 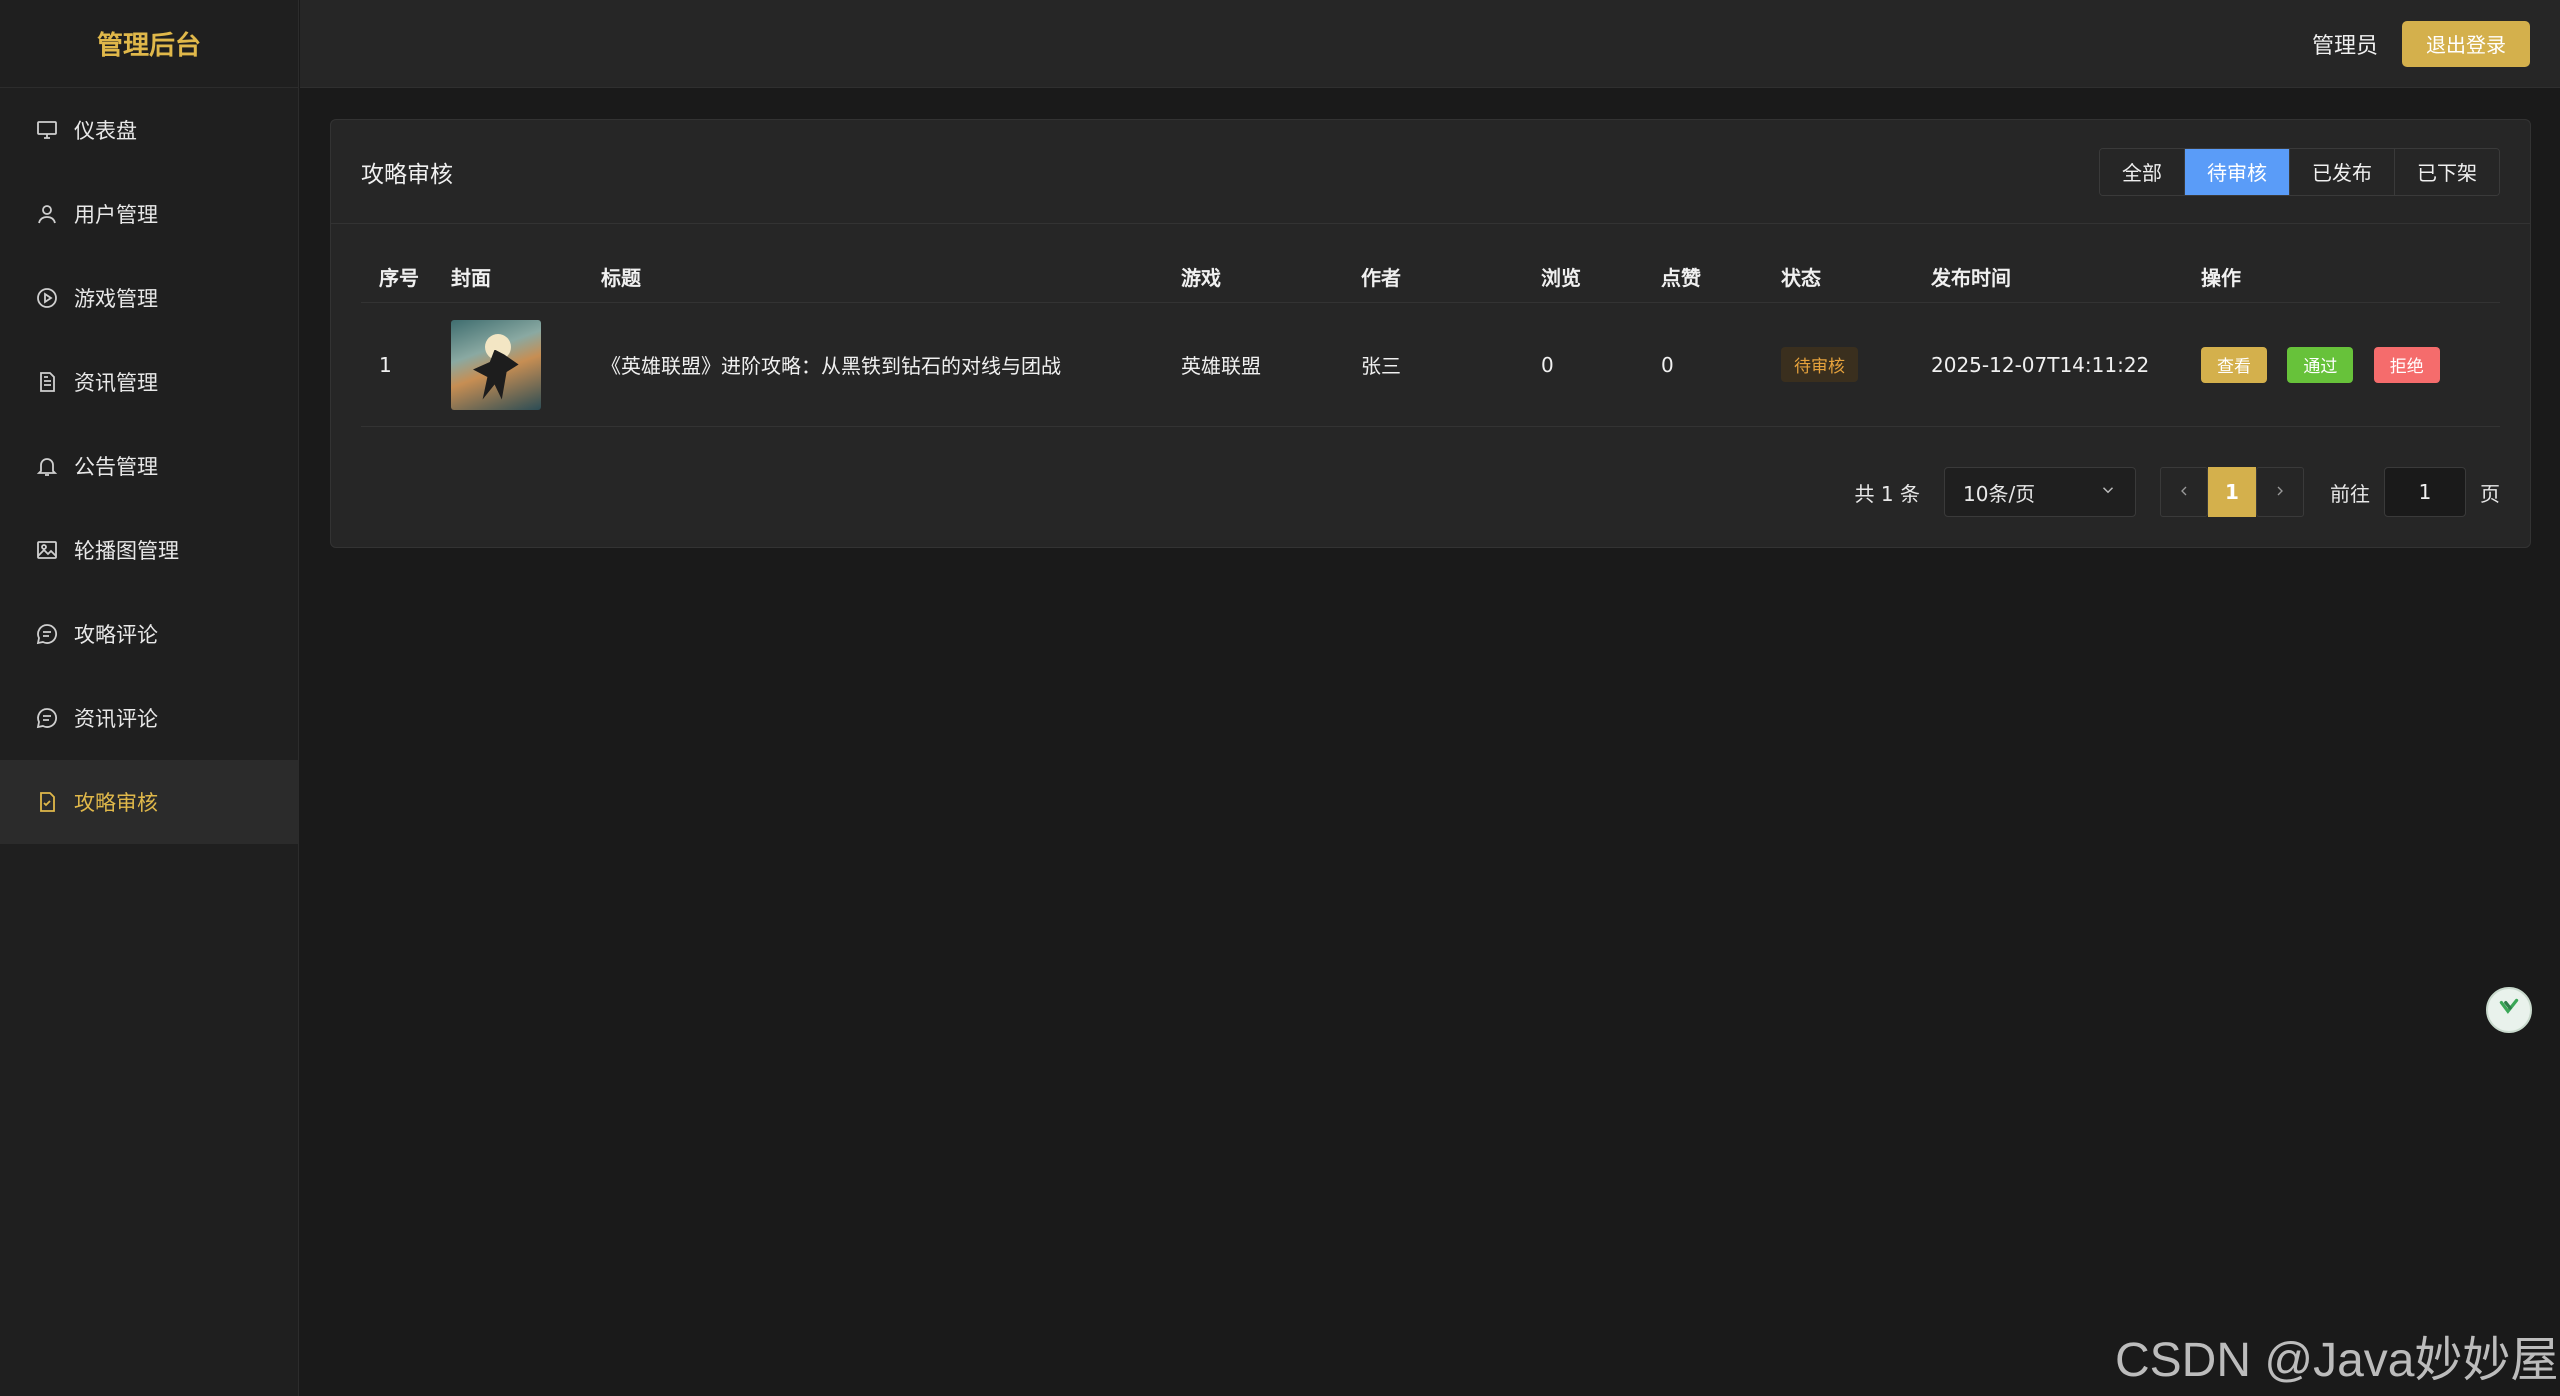 What do you see at coordinates (2142, 171) in the screenshot?
I see `tab-all: 全部` at bounding box center [2142, 171].